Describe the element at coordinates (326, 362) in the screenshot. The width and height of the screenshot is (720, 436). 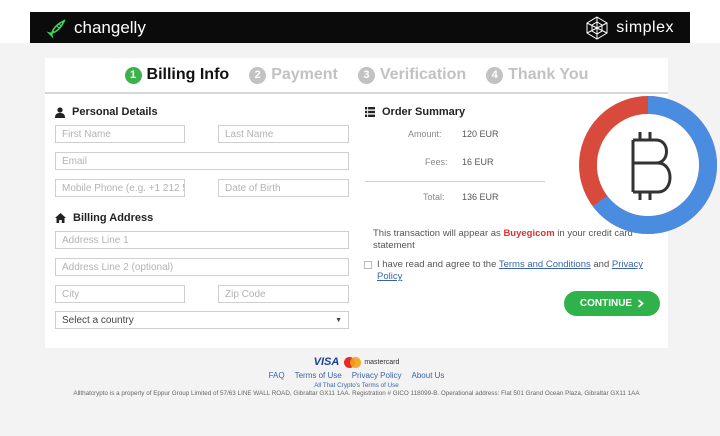
I see `visa-logo: VISA` at that location.